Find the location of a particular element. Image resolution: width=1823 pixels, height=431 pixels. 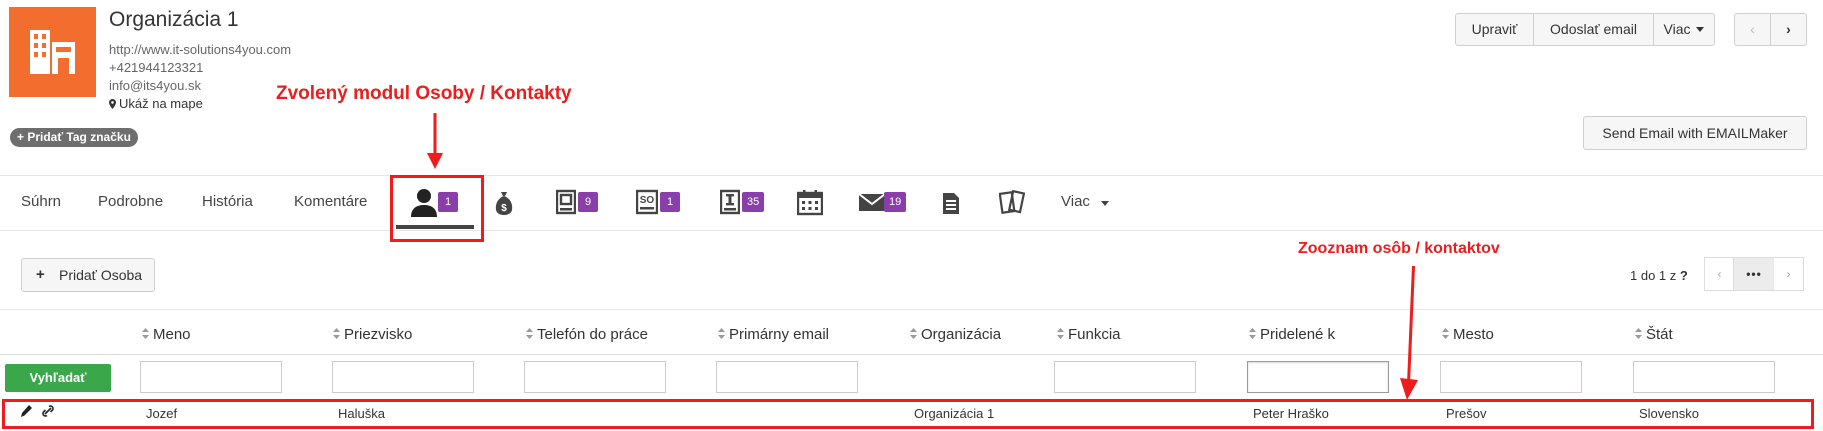

column-header: Organizácia is located at coordinates (955, 334).